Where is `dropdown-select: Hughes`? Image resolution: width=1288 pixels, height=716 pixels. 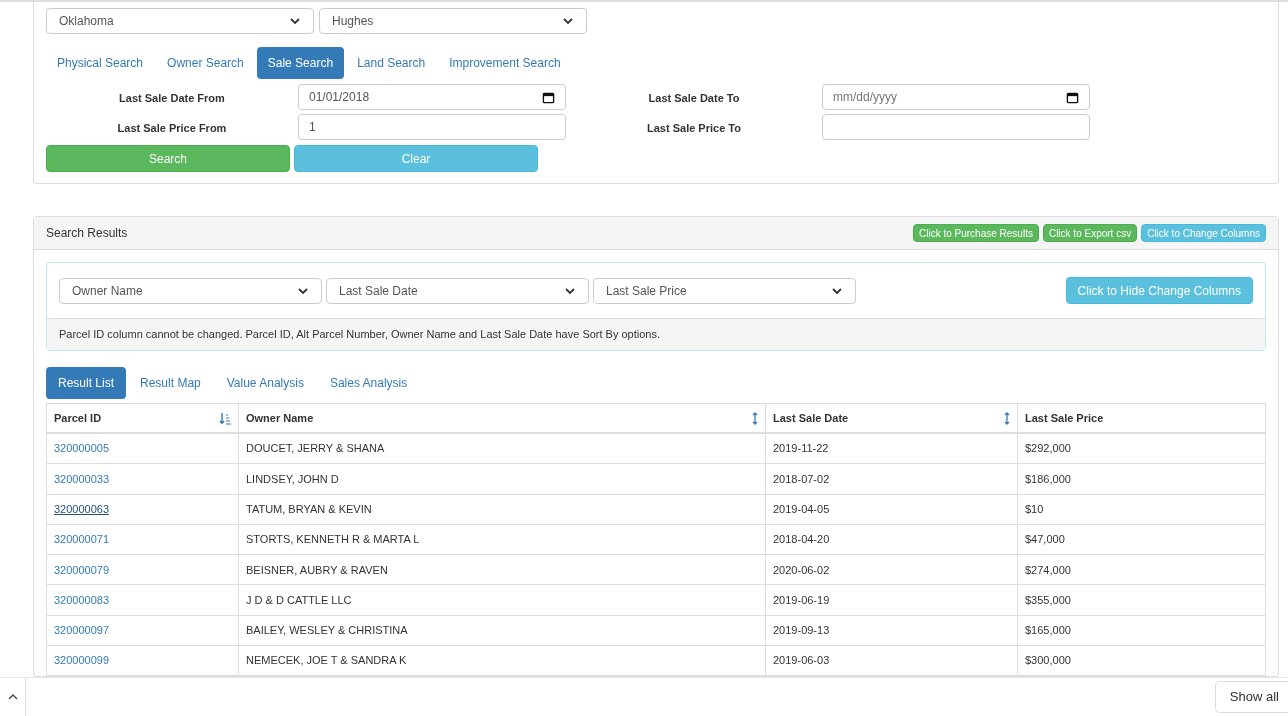 dropdown-select: Hughes is located at coordinates (453, 21).